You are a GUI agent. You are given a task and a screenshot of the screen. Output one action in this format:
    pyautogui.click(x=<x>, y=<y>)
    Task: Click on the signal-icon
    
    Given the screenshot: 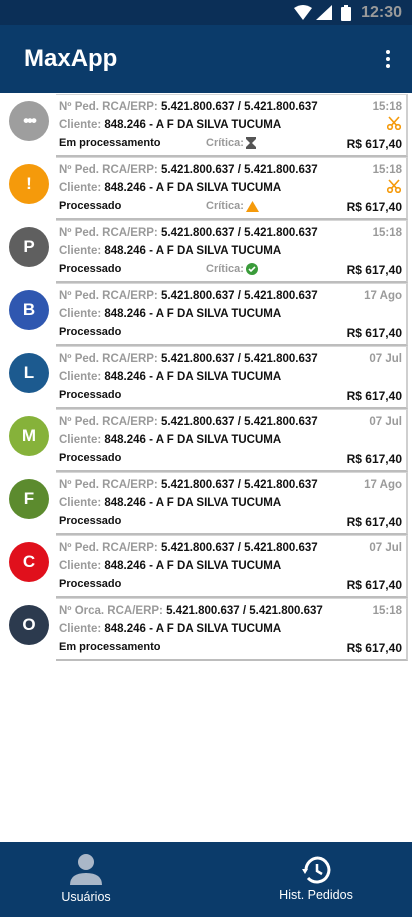 What is the action you would take?
    pyautogui.click(x=324, y=12)
    